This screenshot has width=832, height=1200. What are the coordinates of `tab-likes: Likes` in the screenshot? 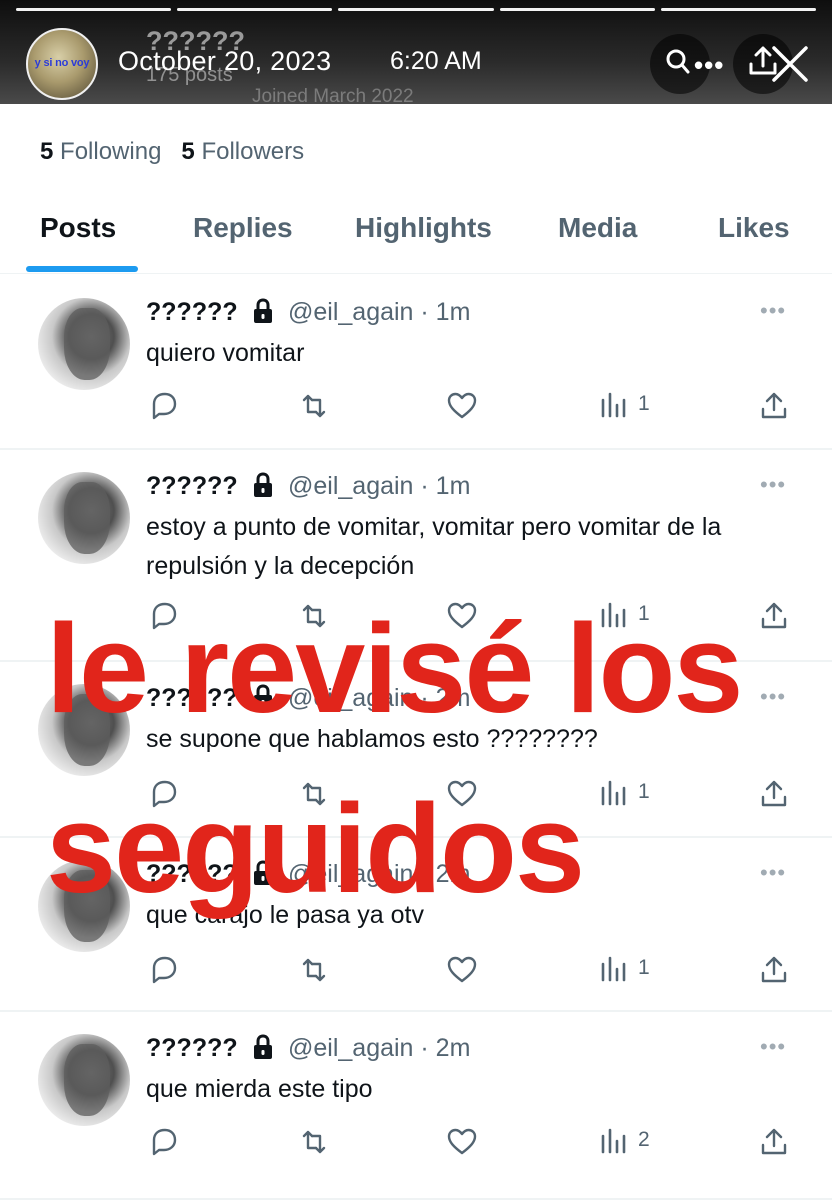 It's located at (754, 228).